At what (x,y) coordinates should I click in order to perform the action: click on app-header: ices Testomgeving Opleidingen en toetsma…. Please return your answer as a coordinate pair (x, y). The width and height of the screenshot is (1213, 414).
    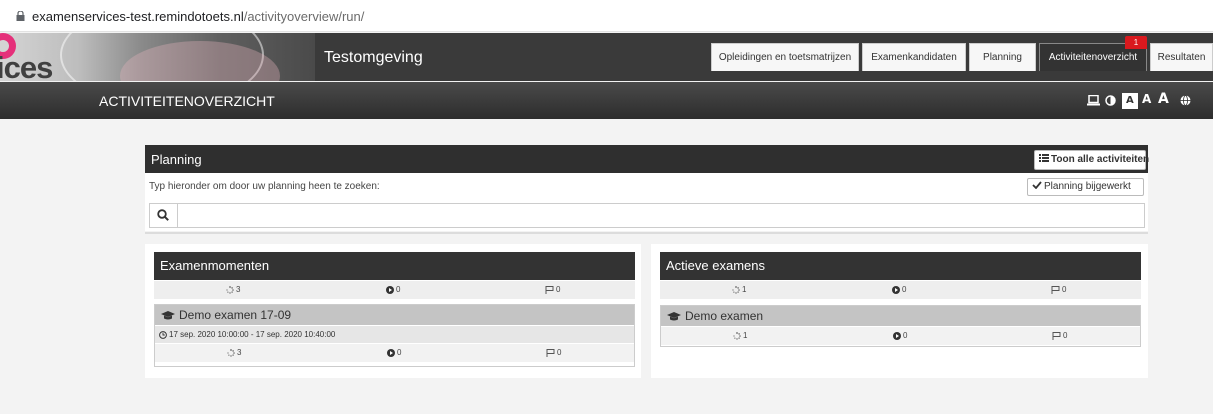
    Looking at the image, I should click on (606, 57).